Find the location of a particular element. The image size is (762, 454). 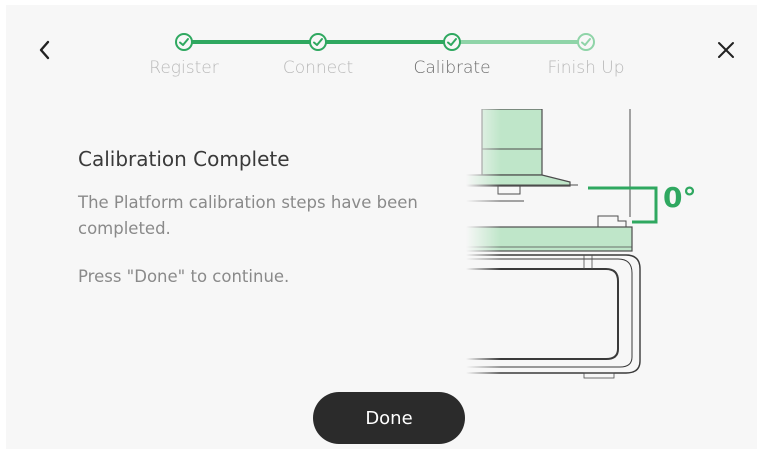

dialog-title: Calibration Complete is located at coordinates (184, 159).